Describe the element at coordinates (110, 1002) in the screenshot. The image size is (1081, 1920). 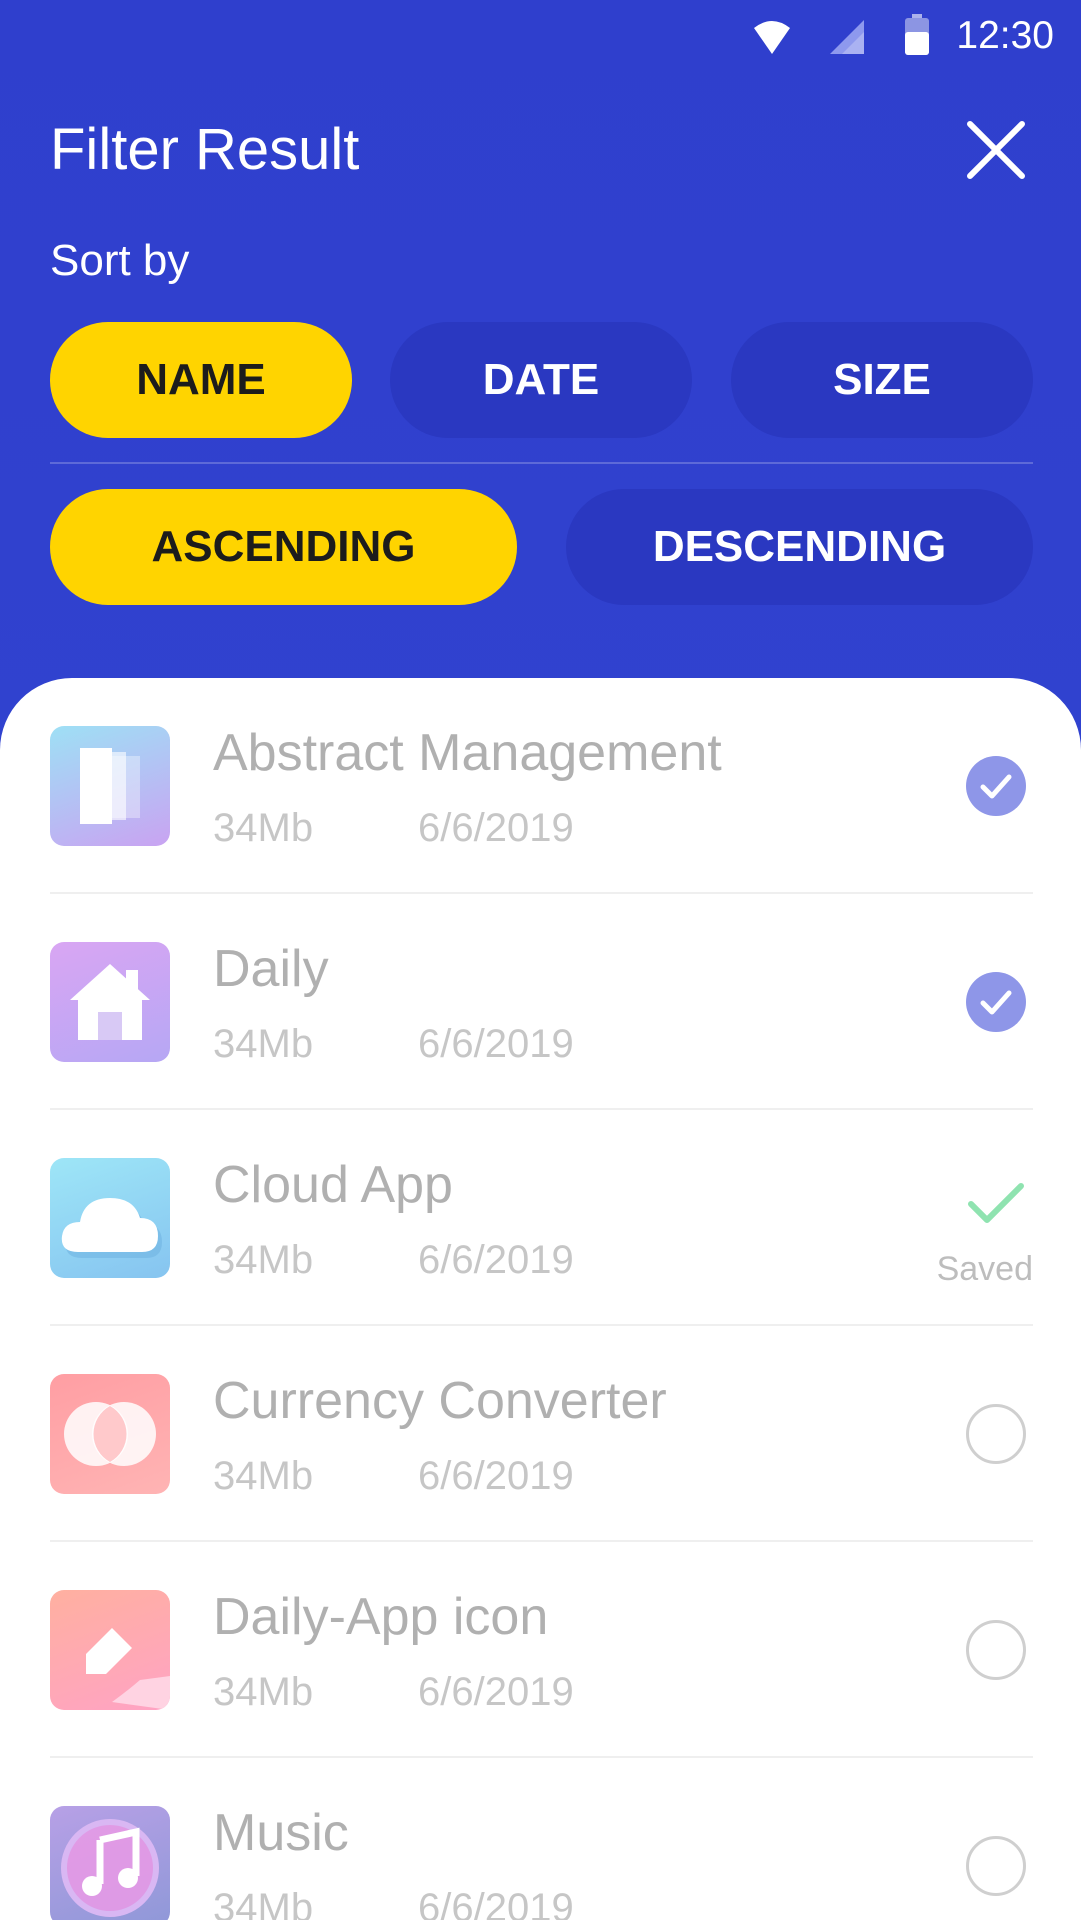
I see `home-icon` at that location.